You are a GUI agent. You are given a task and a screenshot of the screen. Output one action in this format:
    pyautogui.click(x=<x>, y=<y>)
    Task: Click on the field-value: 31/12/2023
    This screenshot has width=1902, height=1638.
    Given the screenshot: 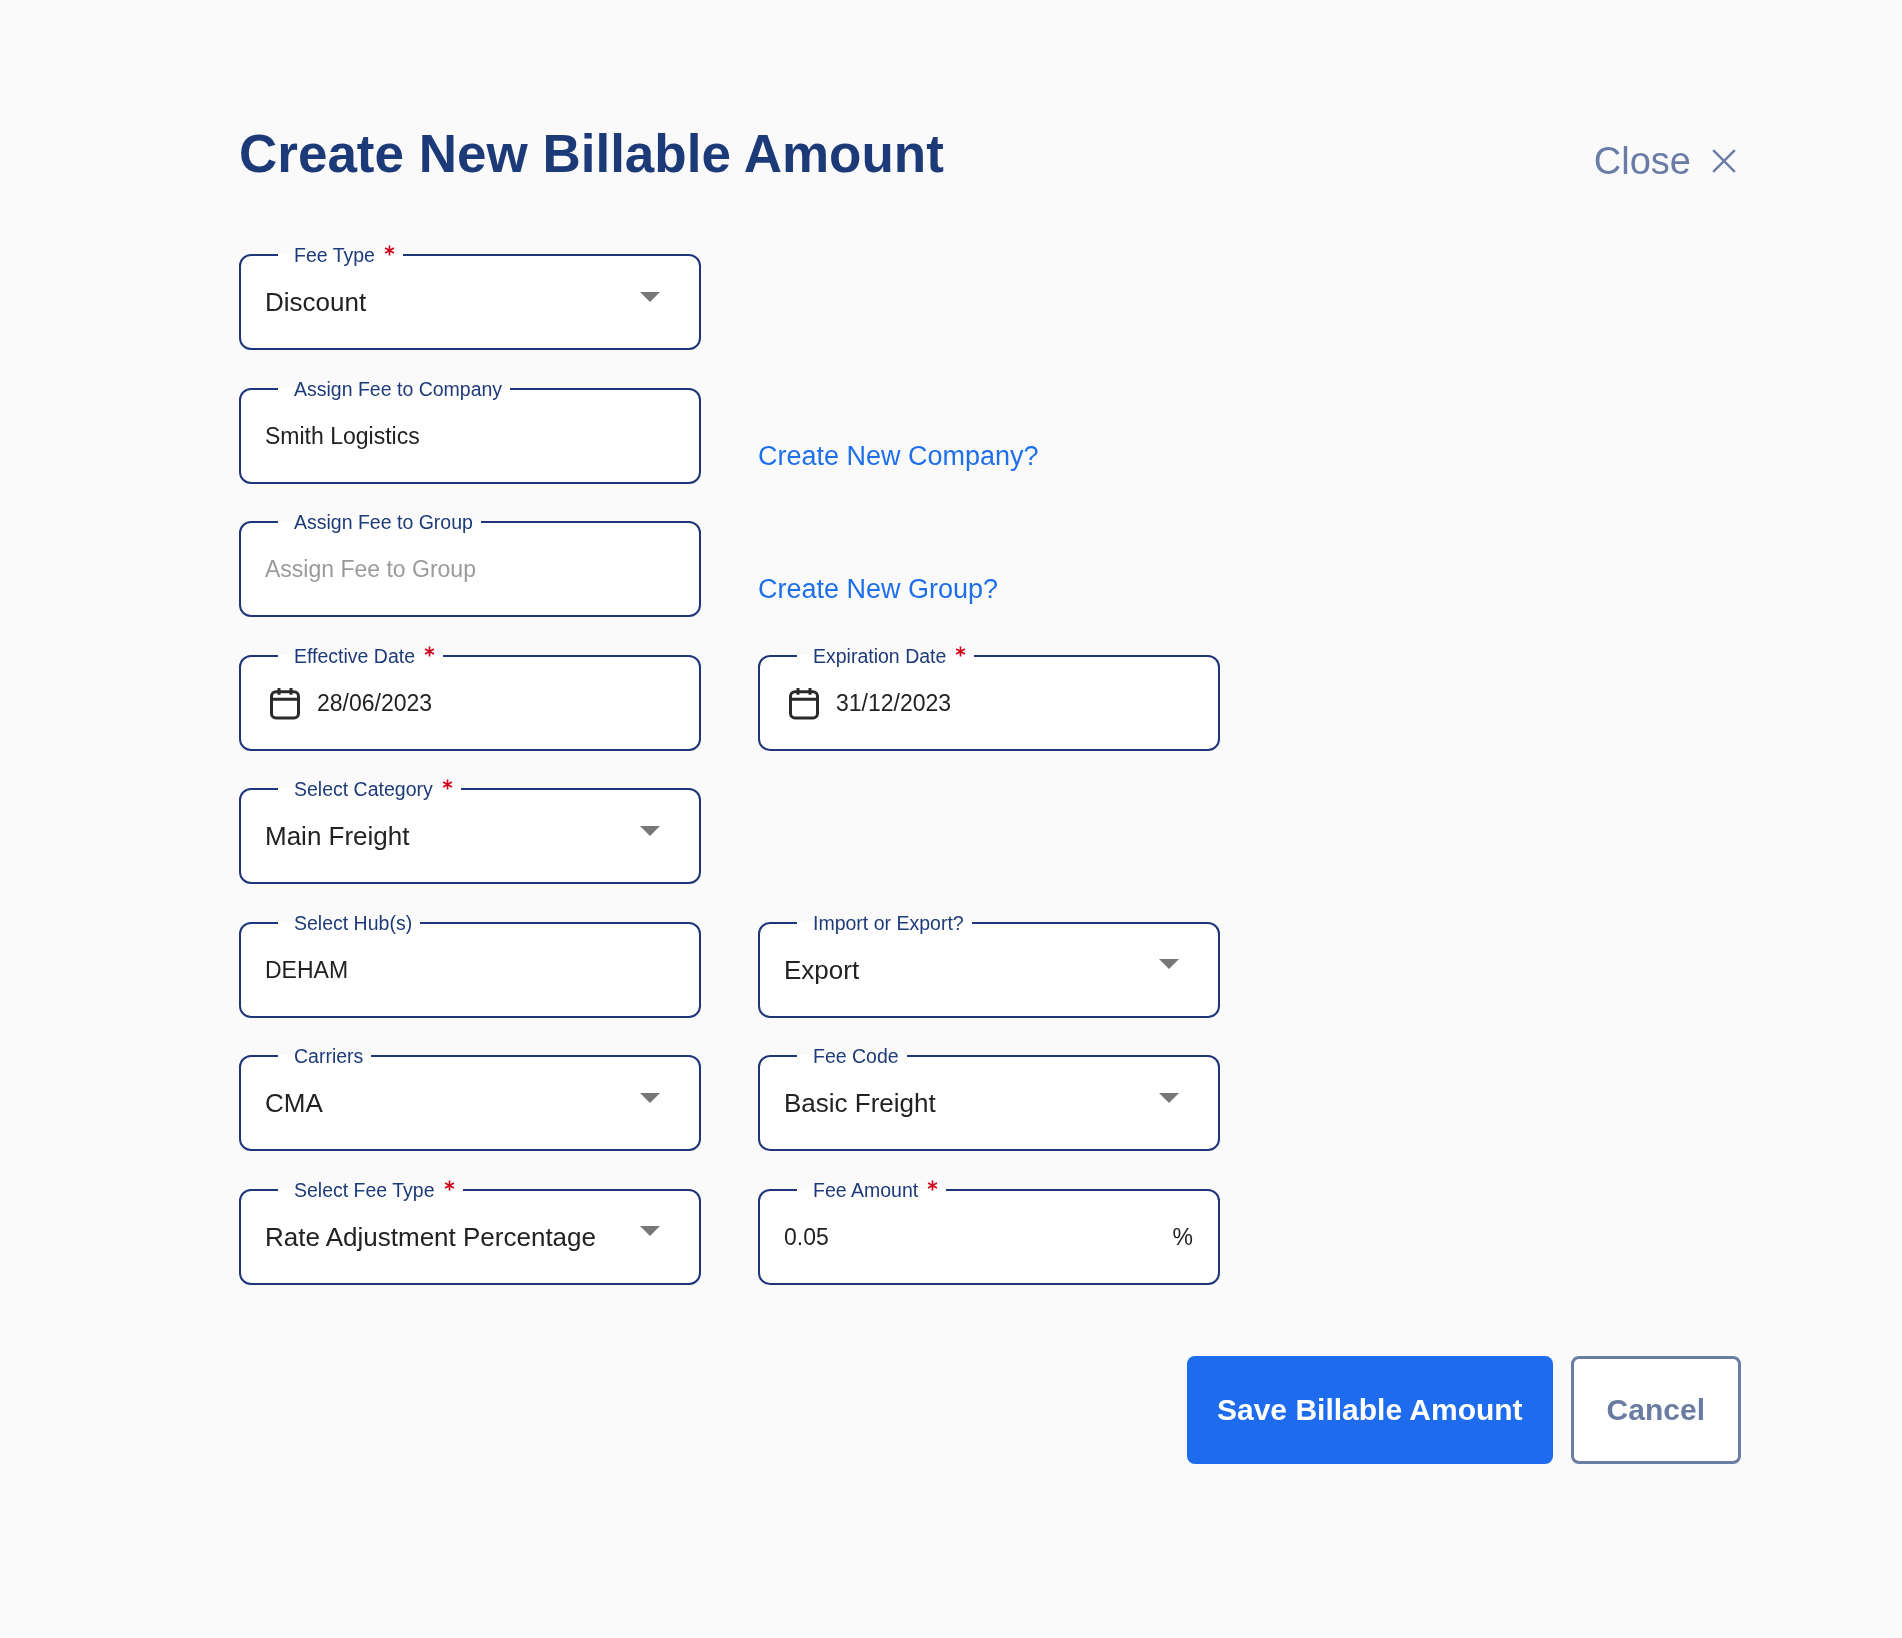 What is the action you would take?
    pyautogui.click(x=894, y=703)
    